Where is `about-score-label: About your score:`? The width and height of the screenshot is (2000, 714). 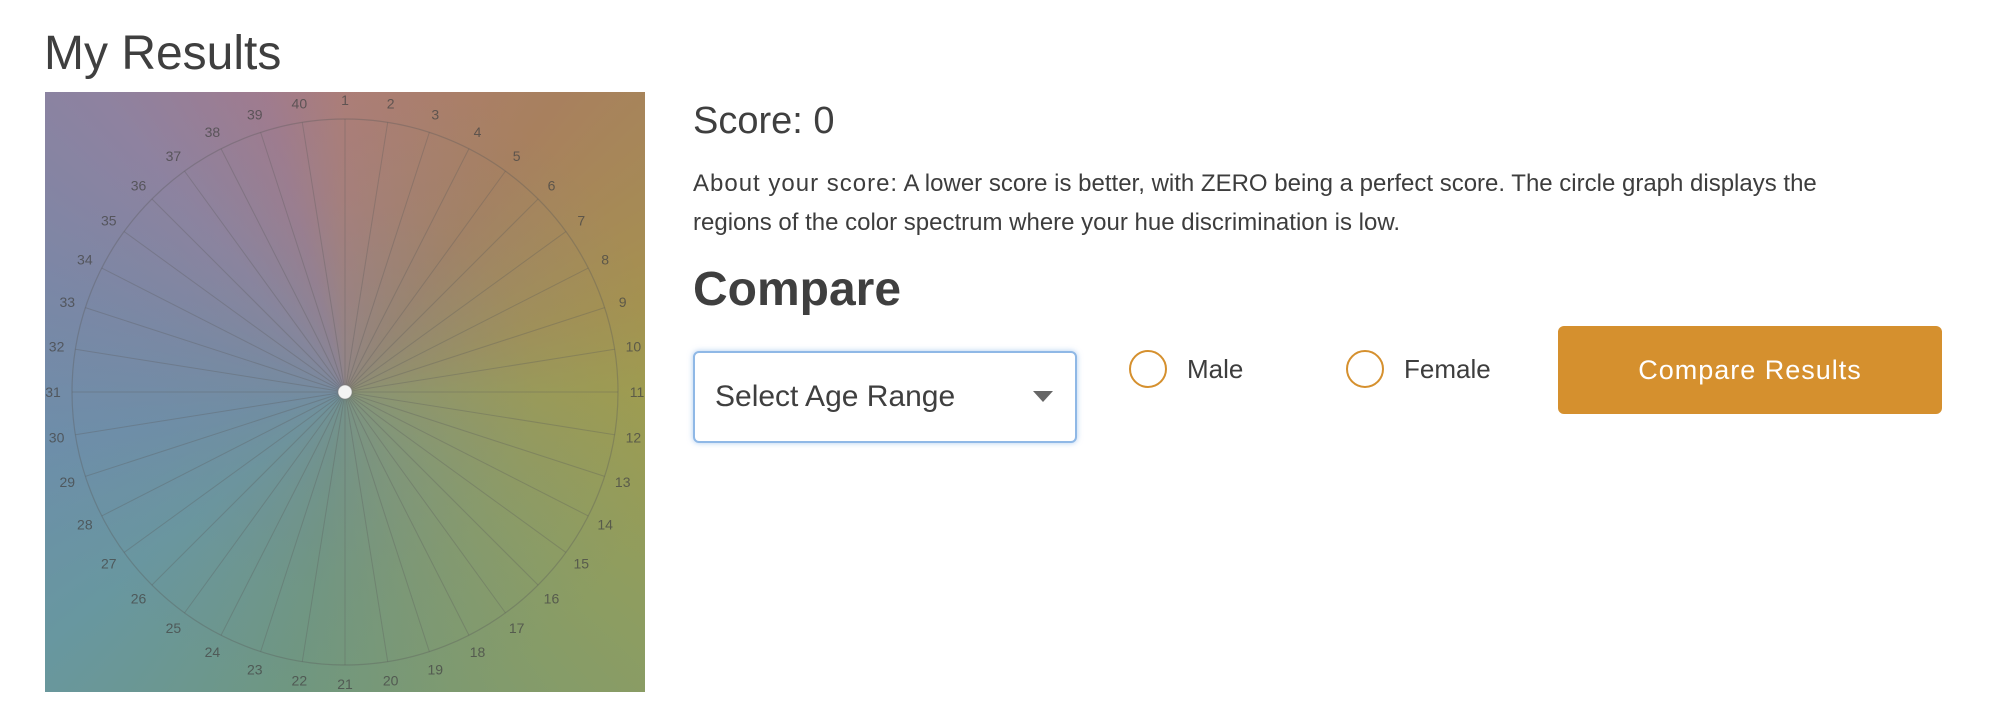 about-score-label: About your score: is located at coordinates (796, 183).